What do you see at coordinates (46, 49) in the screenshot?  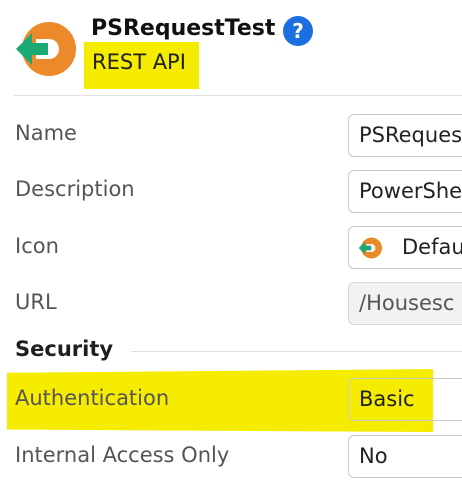 I see `app-logo-icon` at bounding box center [46, 49].